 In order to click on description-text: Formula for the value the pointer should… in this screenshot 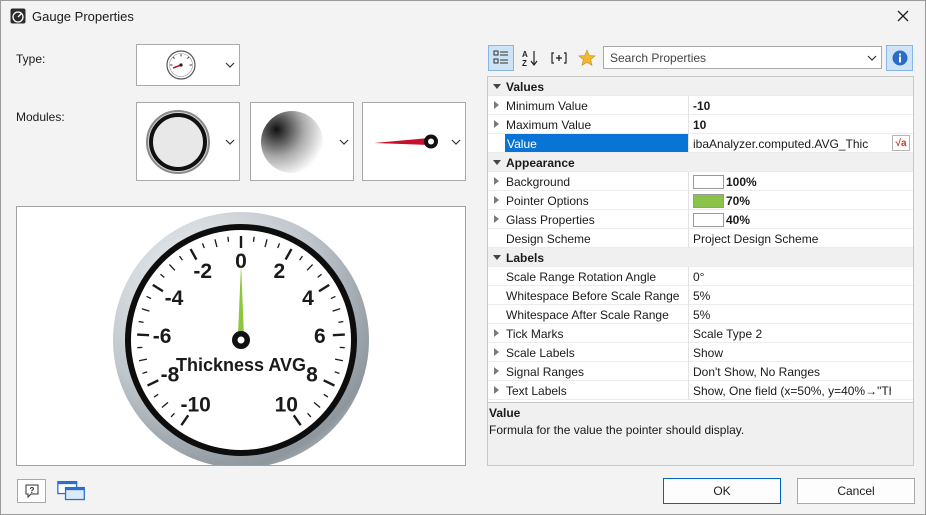, I will do `click(617, 430)`.